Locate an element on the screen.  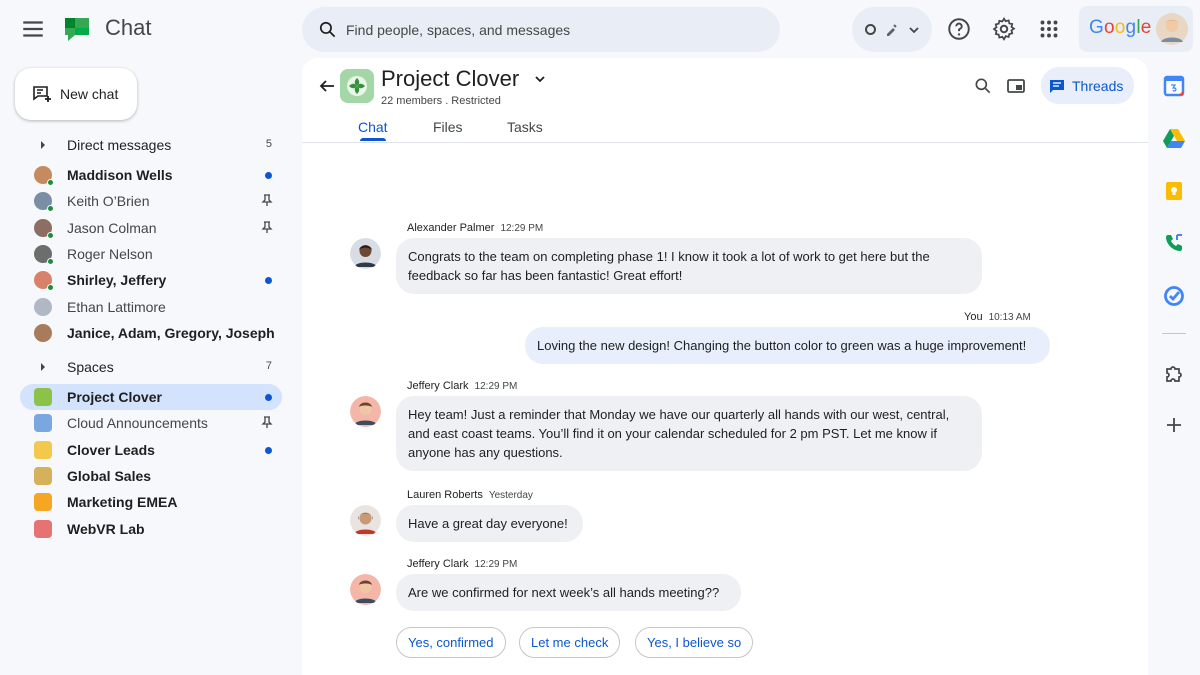
sidebar-item-label: Jason Colman is located at coordinates (112, 227).